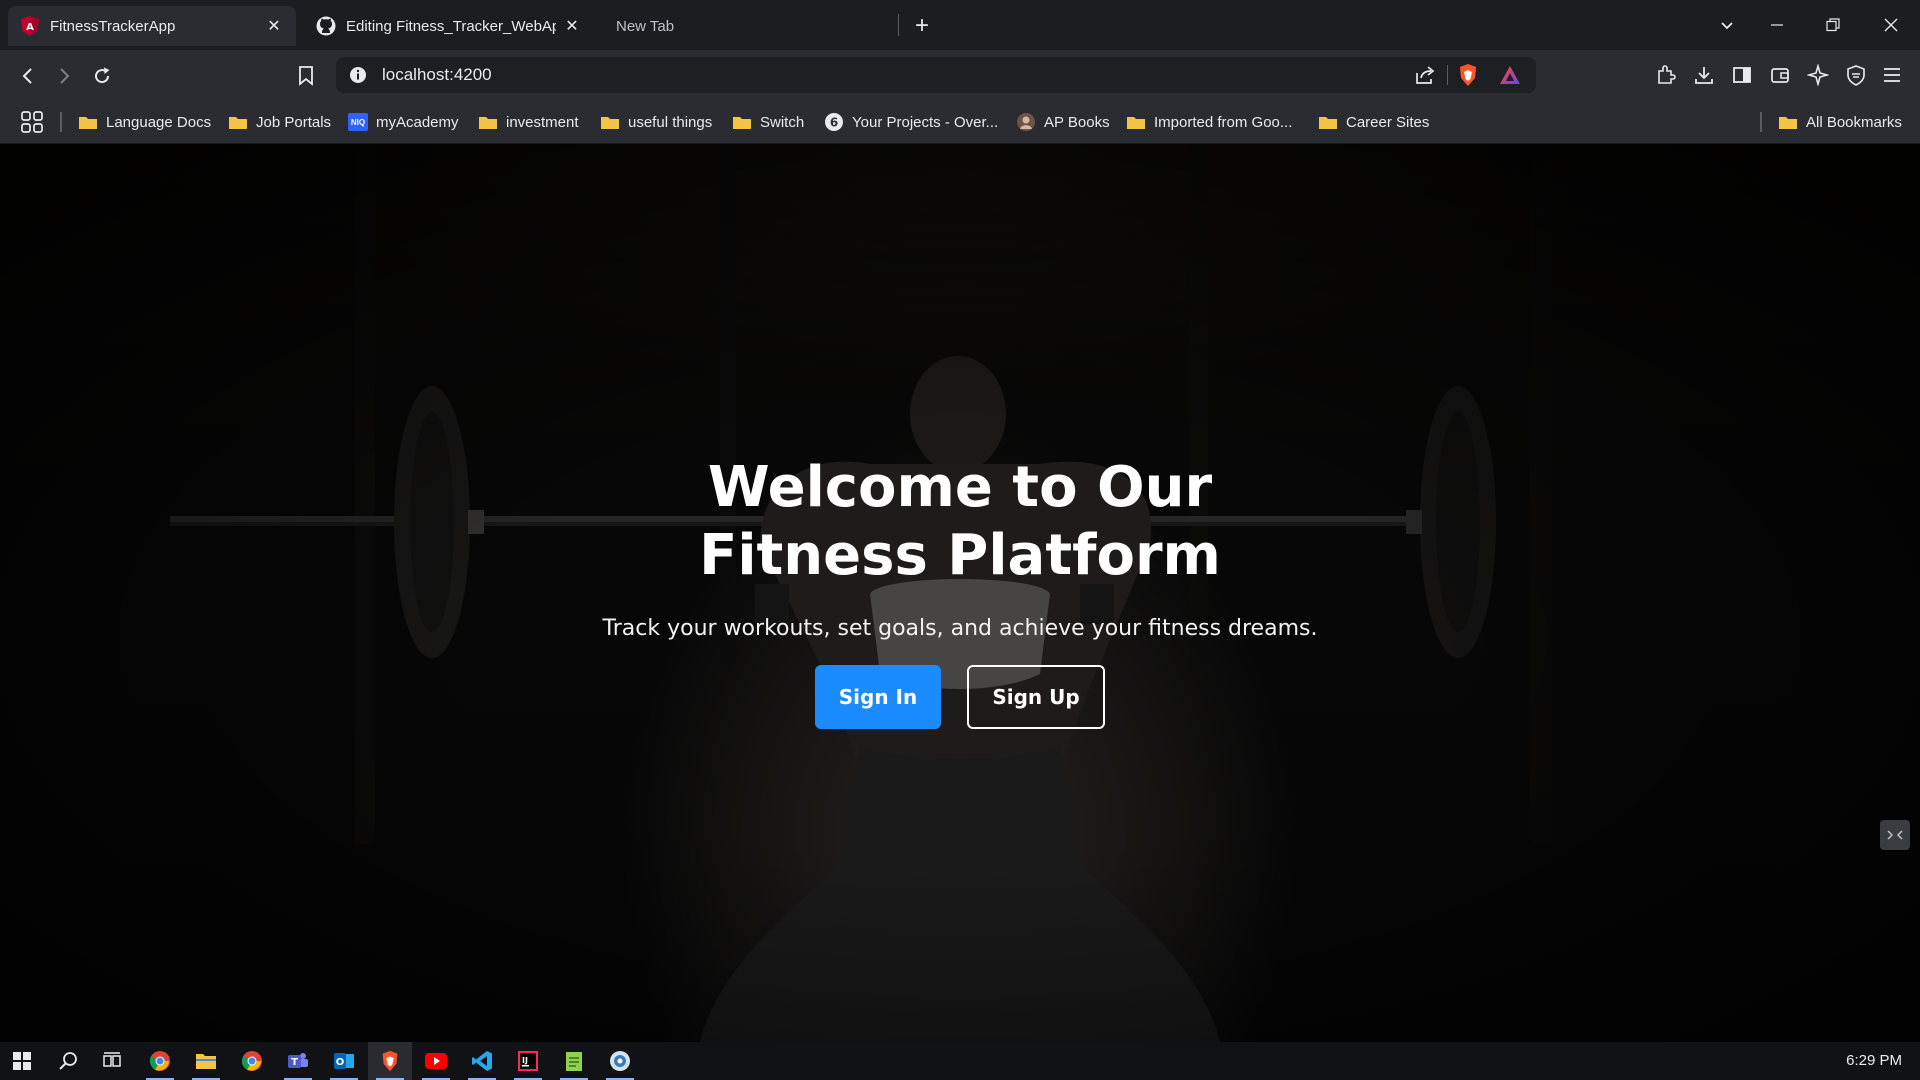 The height and width of the screenshot is (1080, 1920). What do you see at coordinates (922, 26) in the screenshot?
I see `new-tab-button: +` at bounding box center [922, 26].